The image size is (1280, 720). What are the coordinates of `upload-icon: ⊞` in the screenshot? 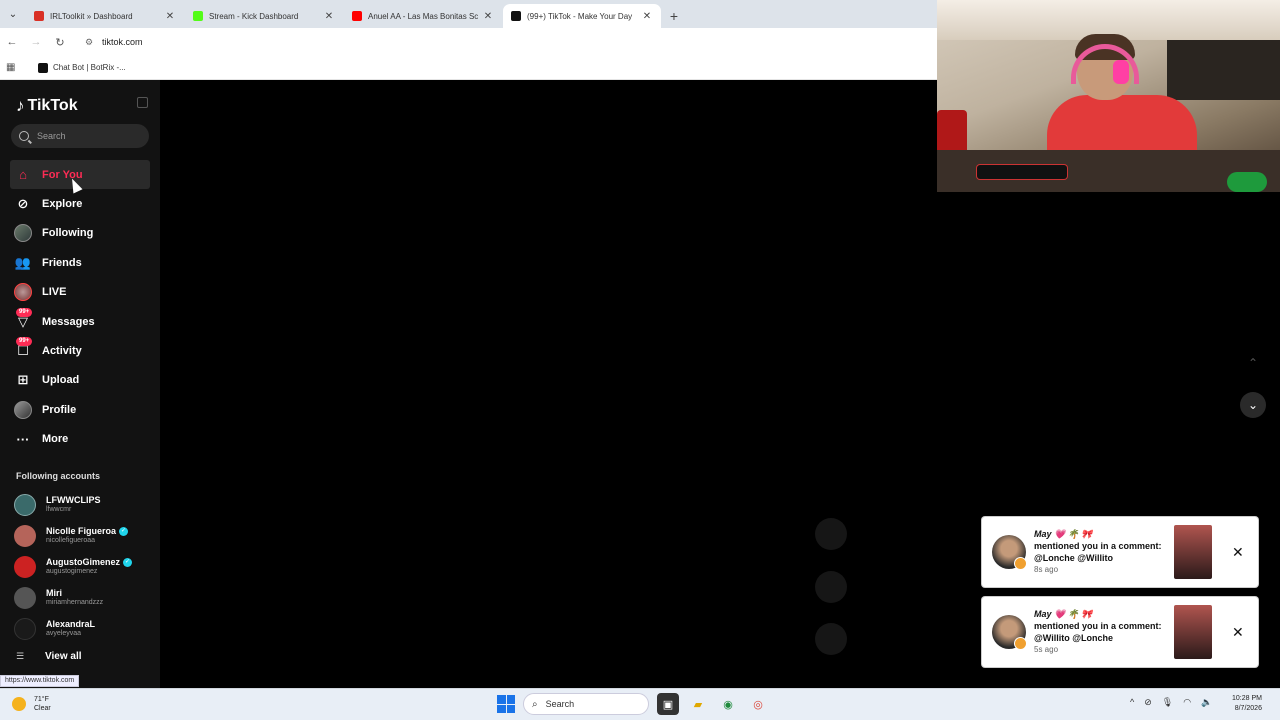 It's located at (23, 380).